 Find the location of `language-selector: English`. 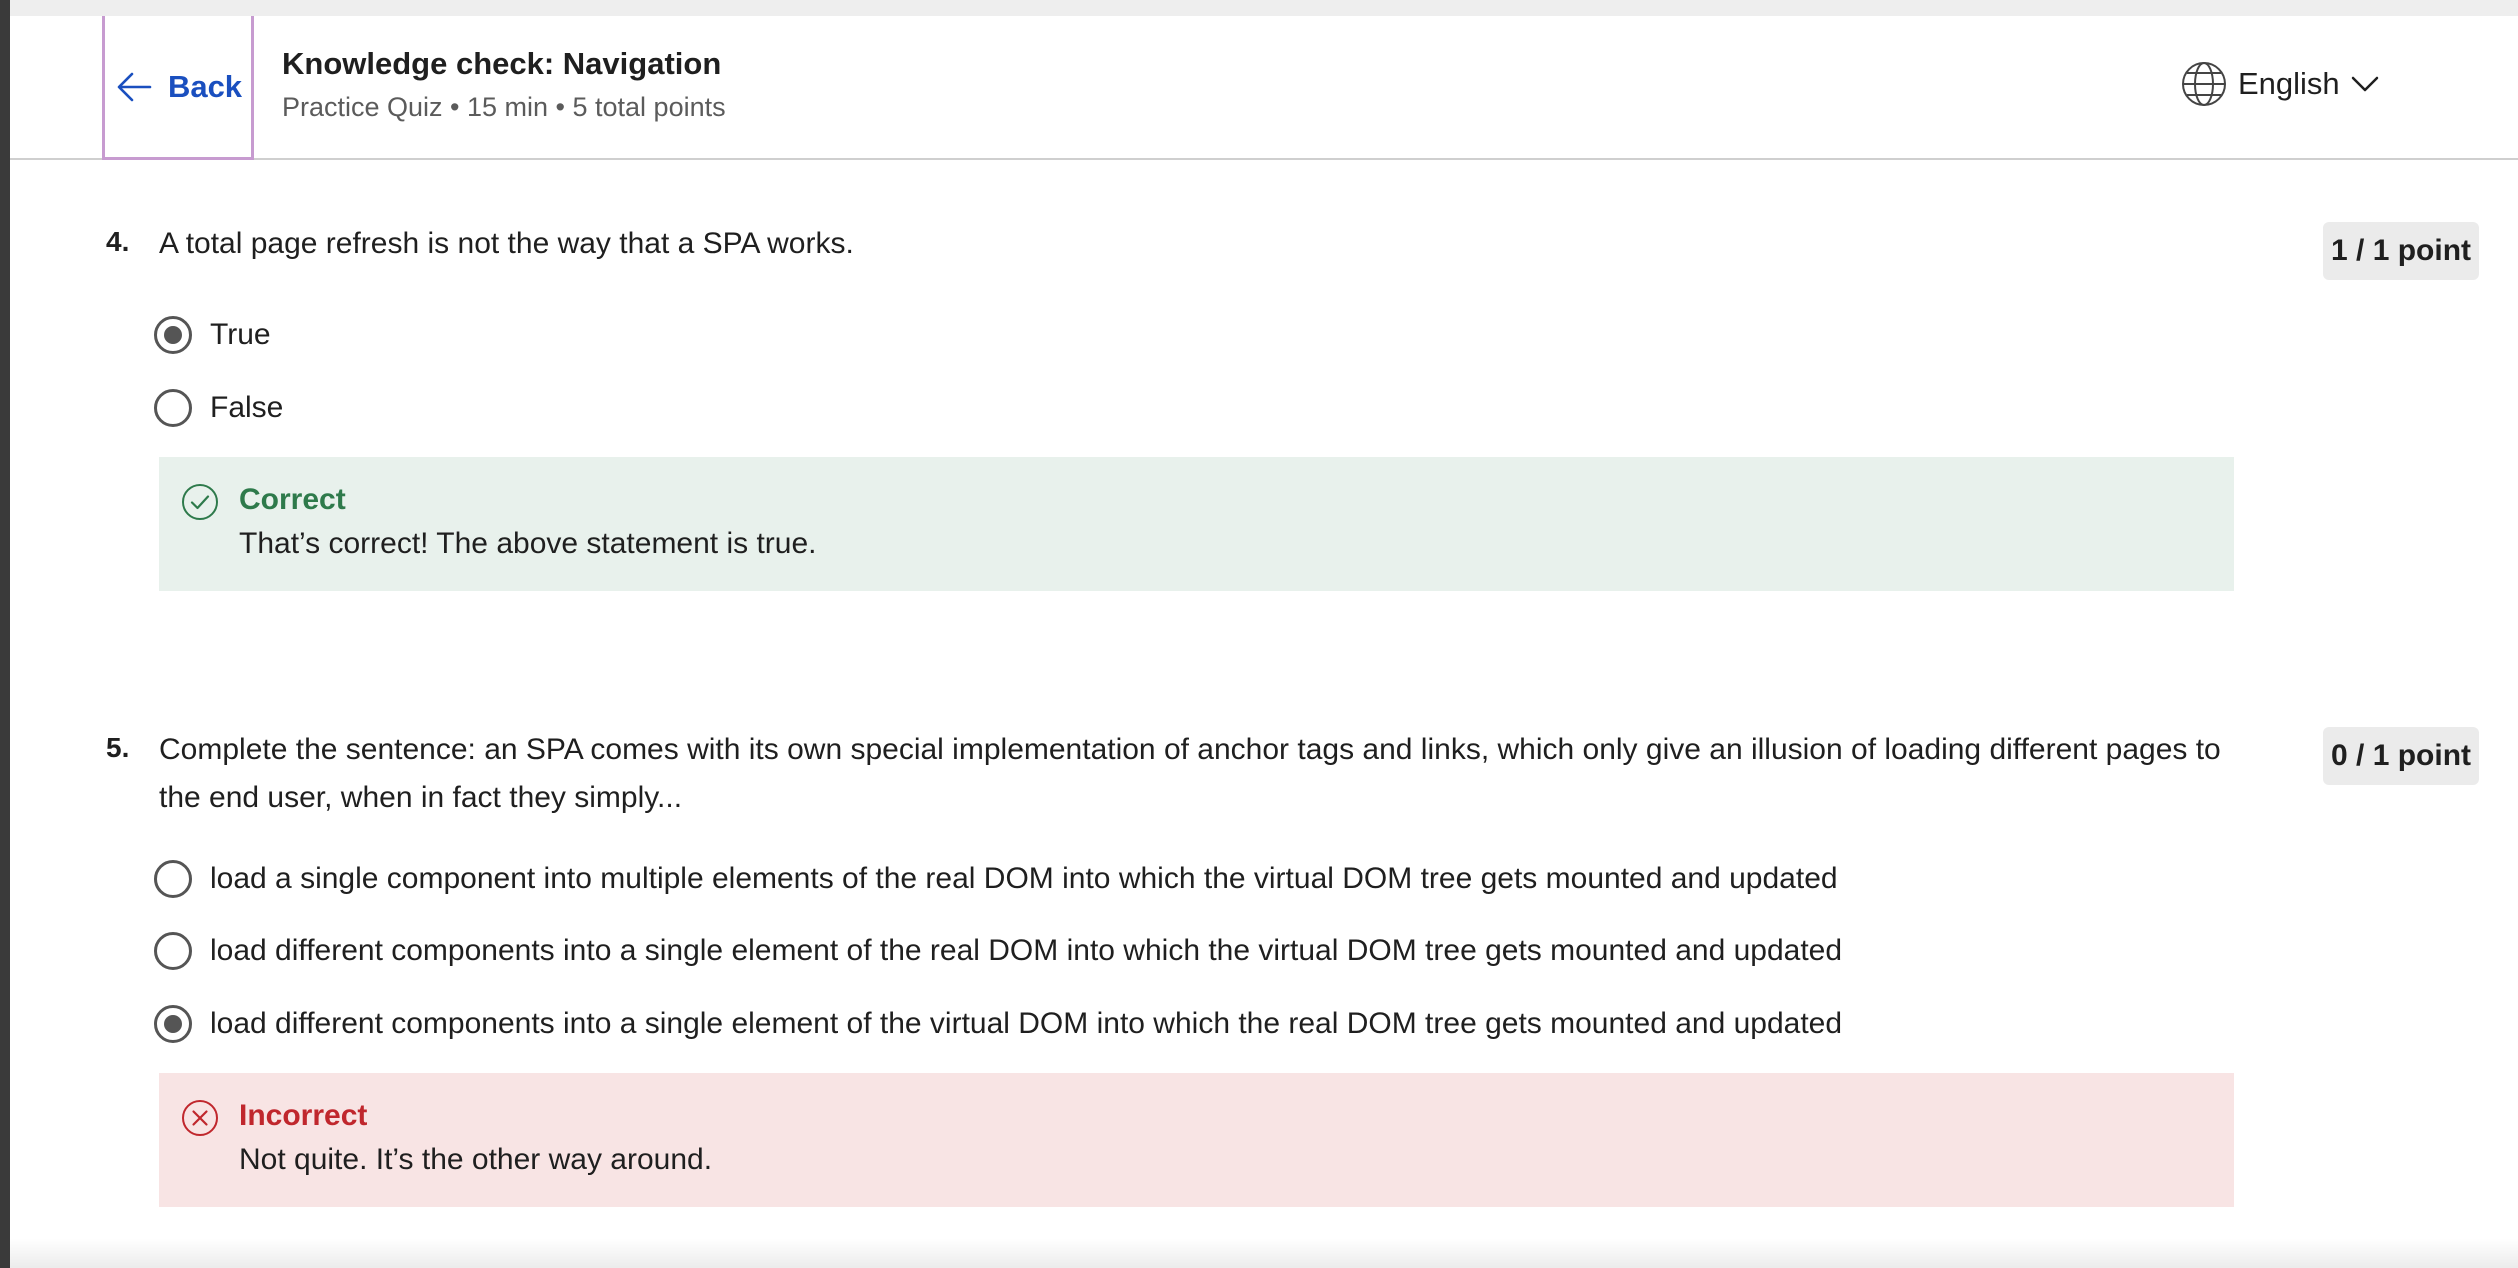

language-selector: English is located at coordinates (2280, 84).